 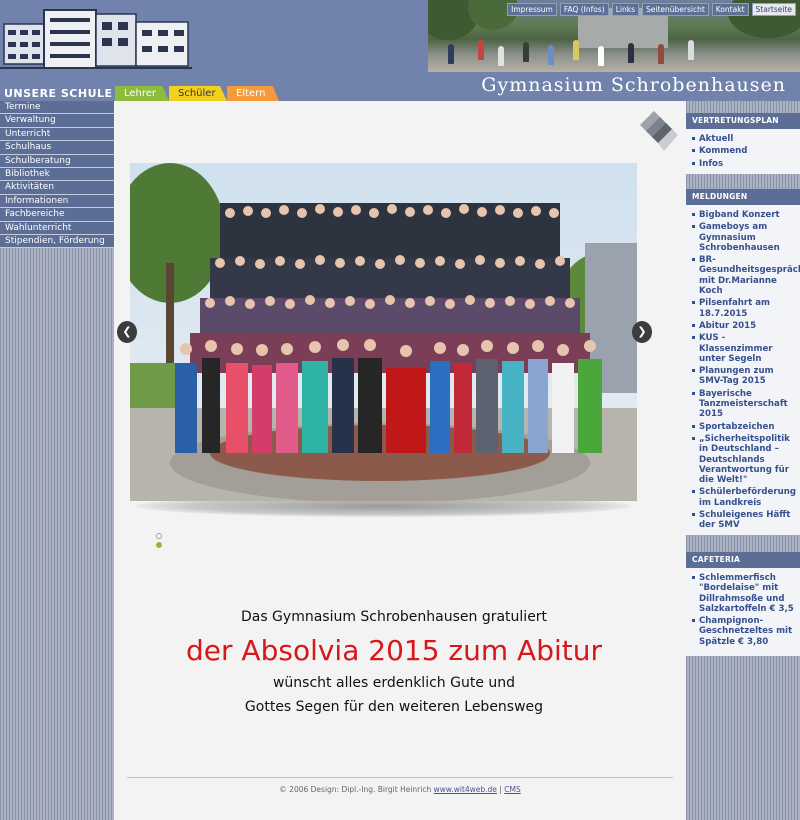 I want to click on footer-divider, so click(x=400, y=777).